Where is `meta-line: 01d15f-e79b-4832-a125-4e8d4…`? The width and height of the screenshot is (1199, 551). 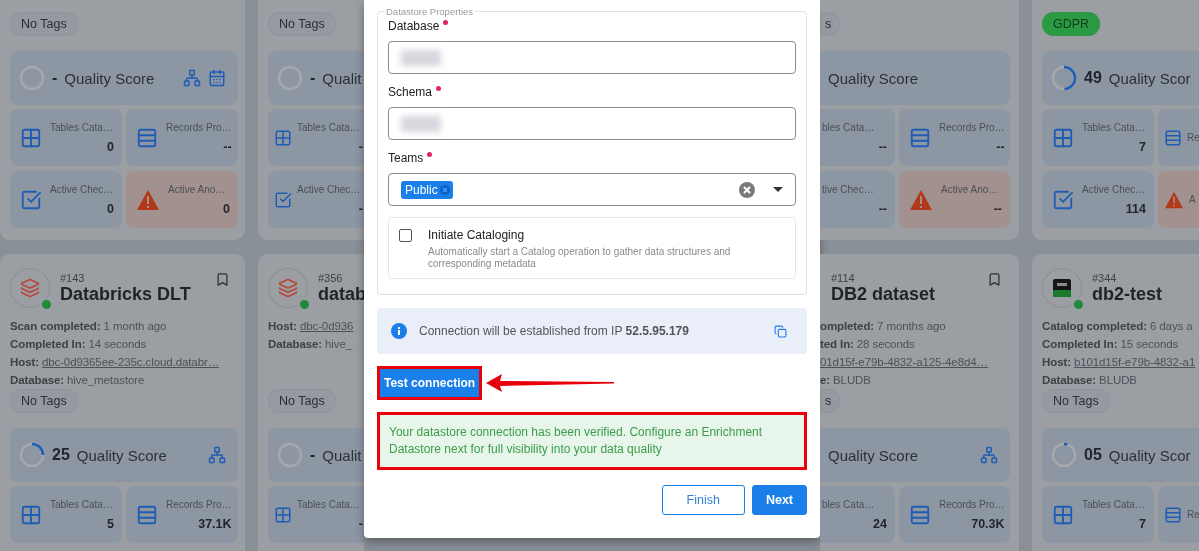
meta-line: 01d15f-e79b-4832-a125-4e8d4… is located at coordinates (904, 362).